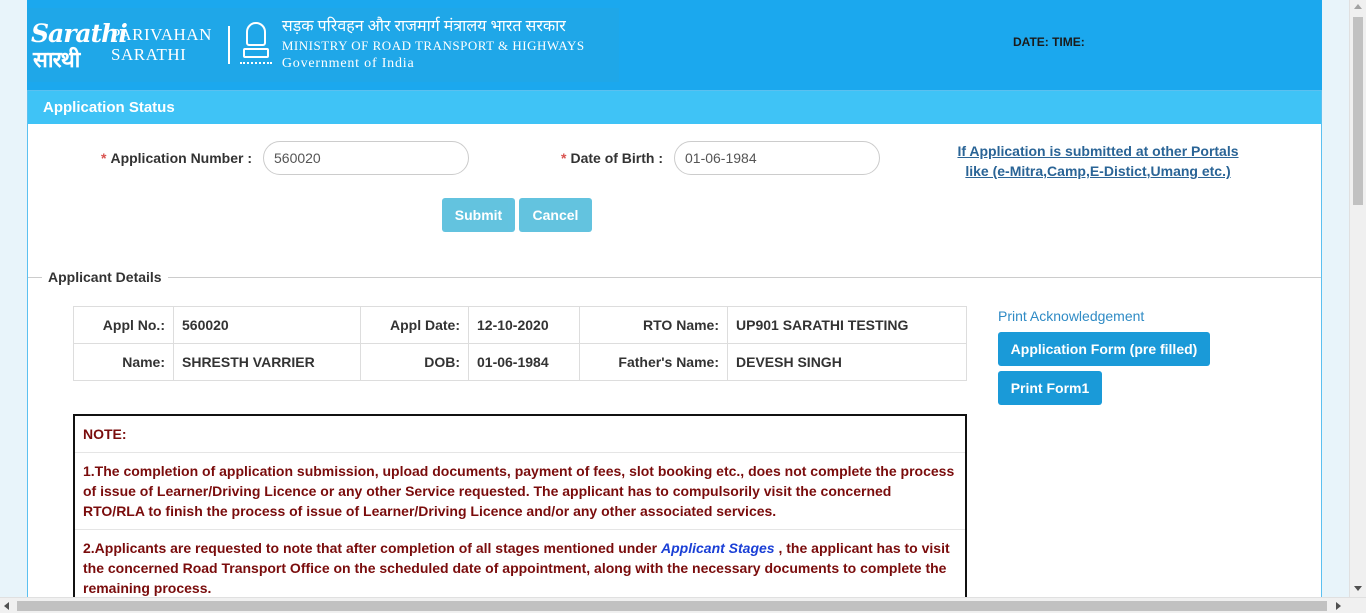 This screenshot has height=613, width=1366. Describe the element at coordinates (524, 362) in the screenshot. I see `dob-value: 01-06-1984` at that location.